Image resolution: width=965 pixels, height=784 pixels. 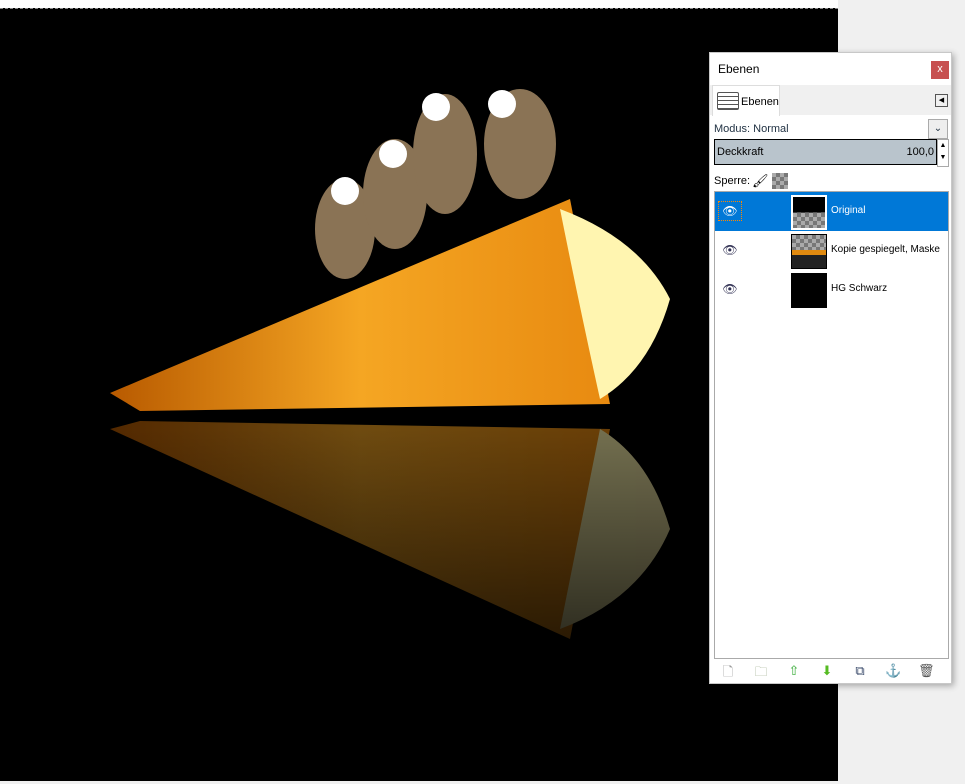 What do you see at coordinates (848, 210) in the screenshot?
I see `layer-name: Original` at bounding box center [848, 210].